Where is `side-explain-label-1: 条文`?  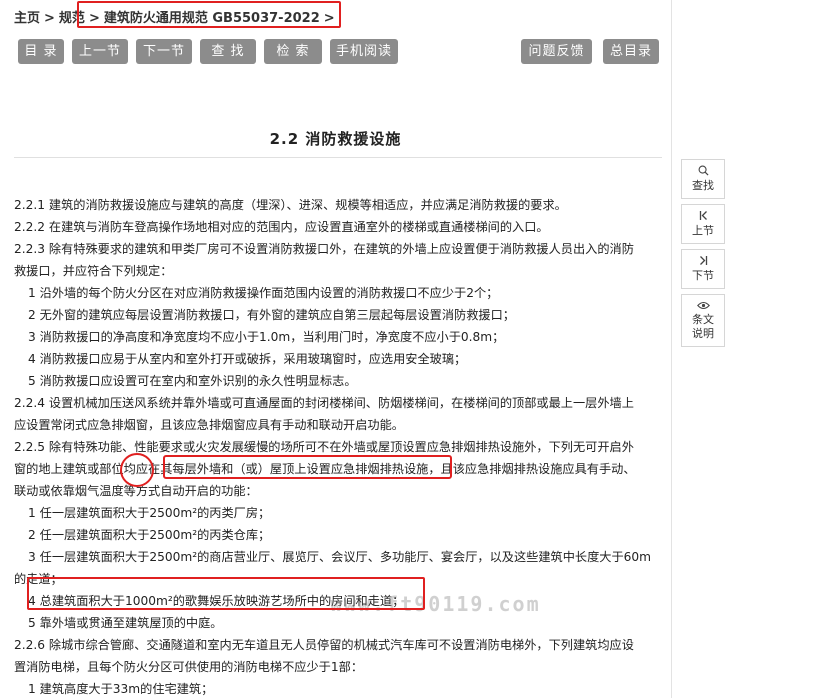 side-explain-label-1: 条文 is located at coordinates (703, 319).